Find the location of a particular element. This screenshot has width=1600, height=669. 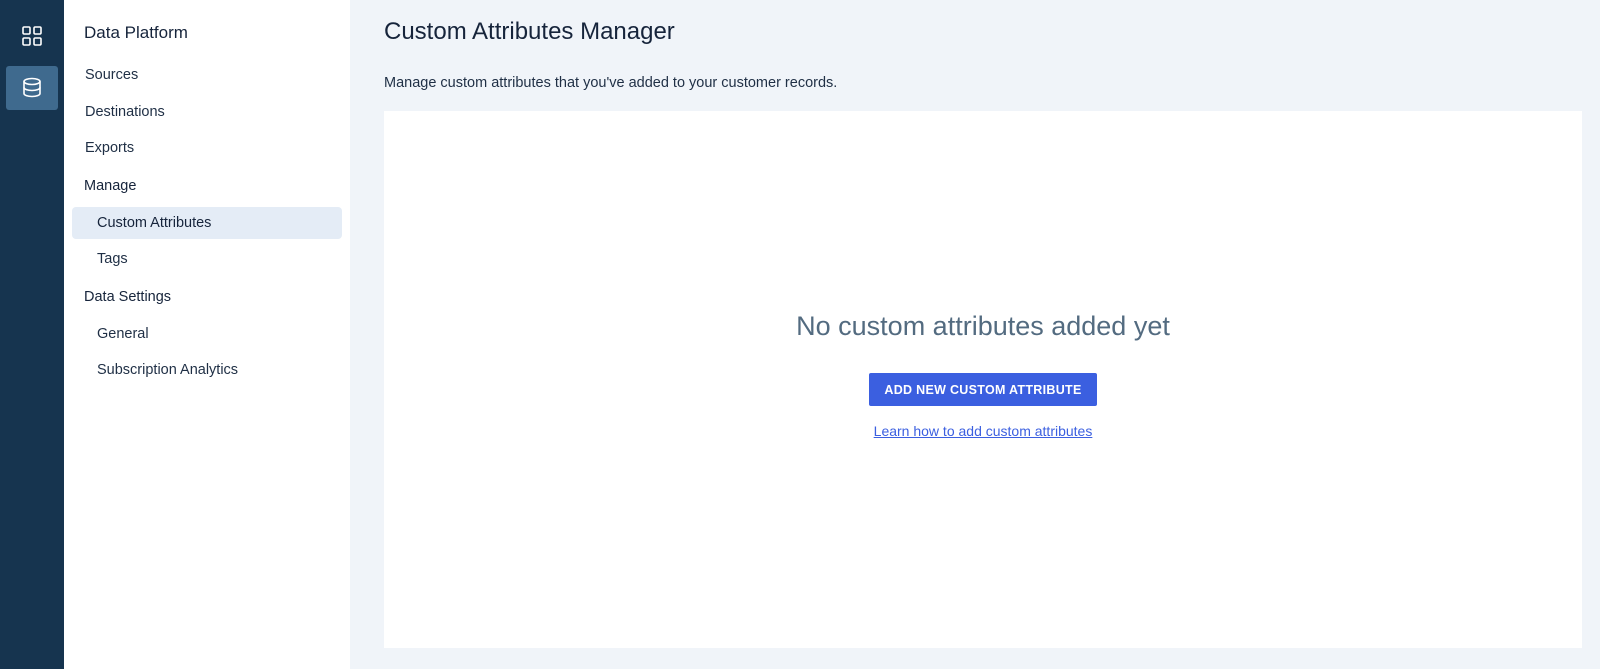

data-platform-button is located at coordinates (32, 88).